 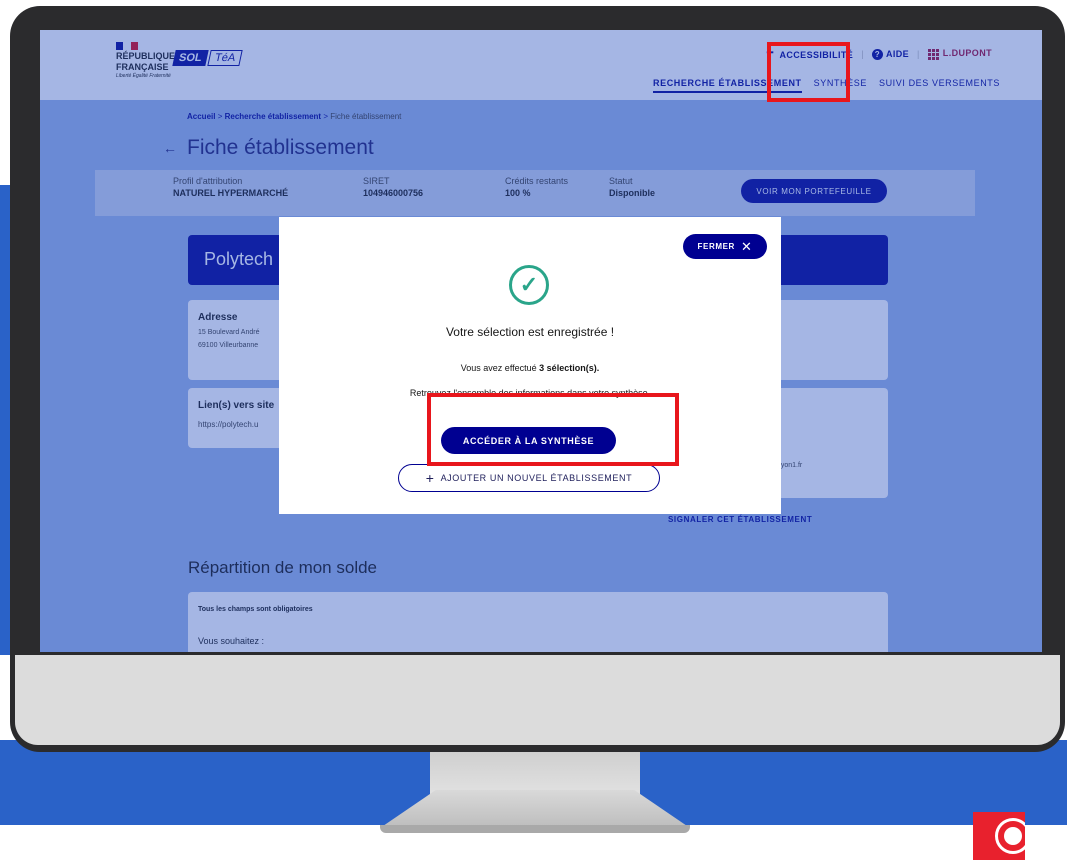 What do you see at coordinates (366, 116) in the screenshot?
I see `breadcrumb-current: Fiche établissement` at bounding box center [366, 116].